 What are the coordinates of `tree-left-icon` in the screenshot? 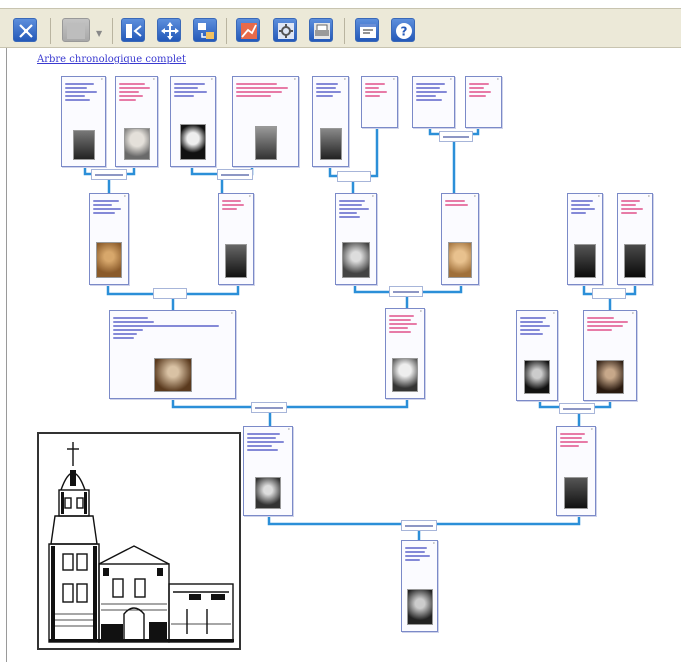 It's located at (134, 31).